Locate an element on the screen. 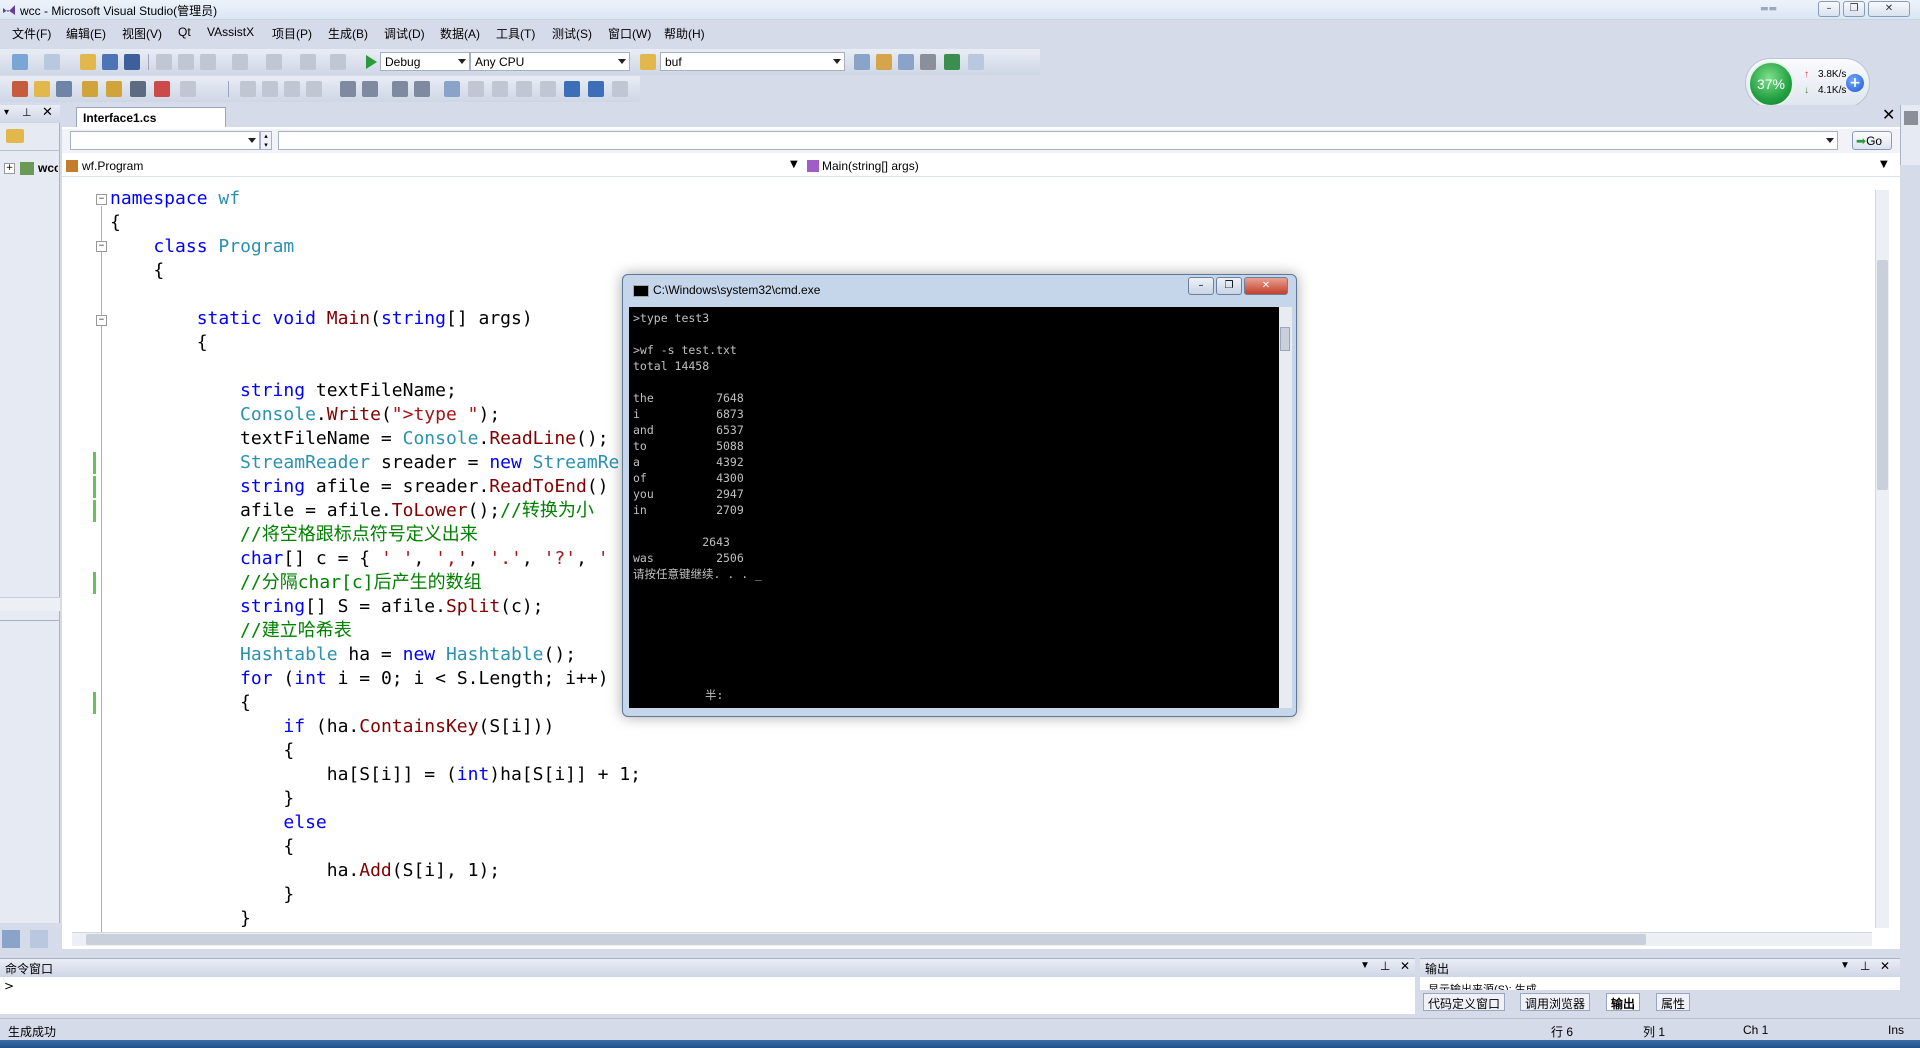 The width and height of the screenshot is (1920, 1048). save-icon is located at coordinates (110, 62).